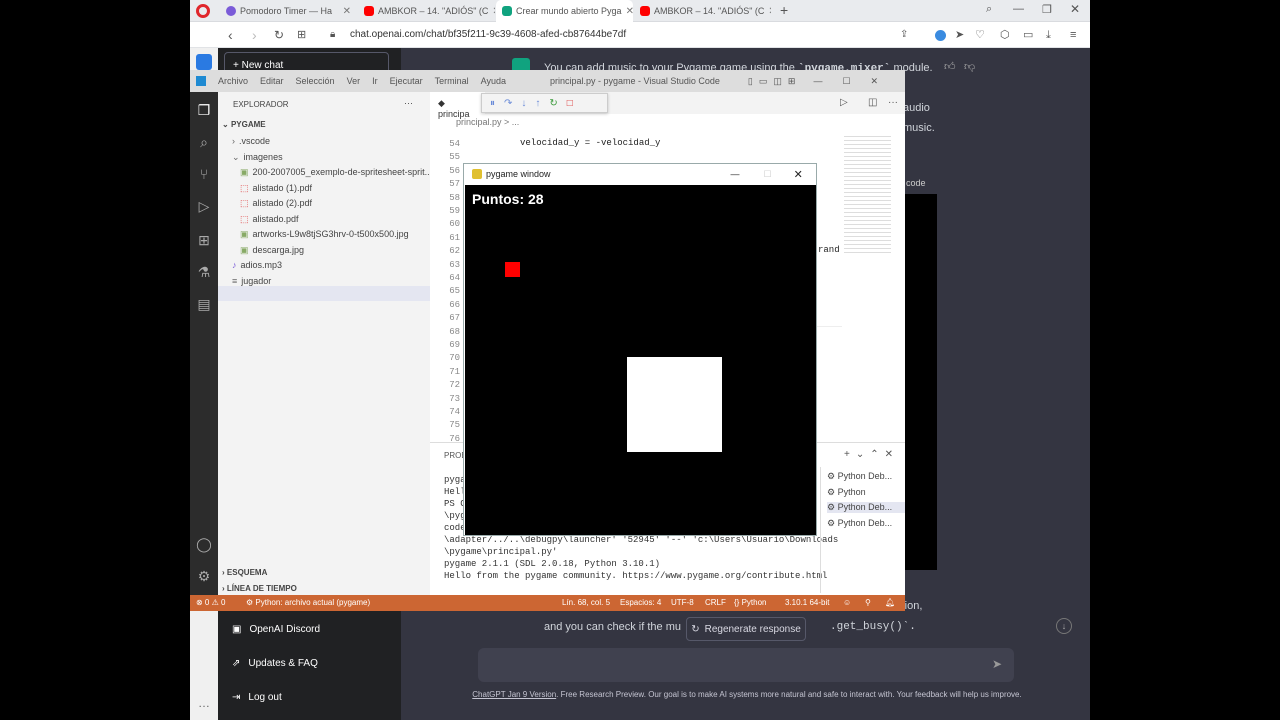 Image resolution: width=1280 pixels, height=720 pixels. Describe the element at coordinates (257, 697) in the screenshot. I see `logout-link: ⇥ Log out` at that location.